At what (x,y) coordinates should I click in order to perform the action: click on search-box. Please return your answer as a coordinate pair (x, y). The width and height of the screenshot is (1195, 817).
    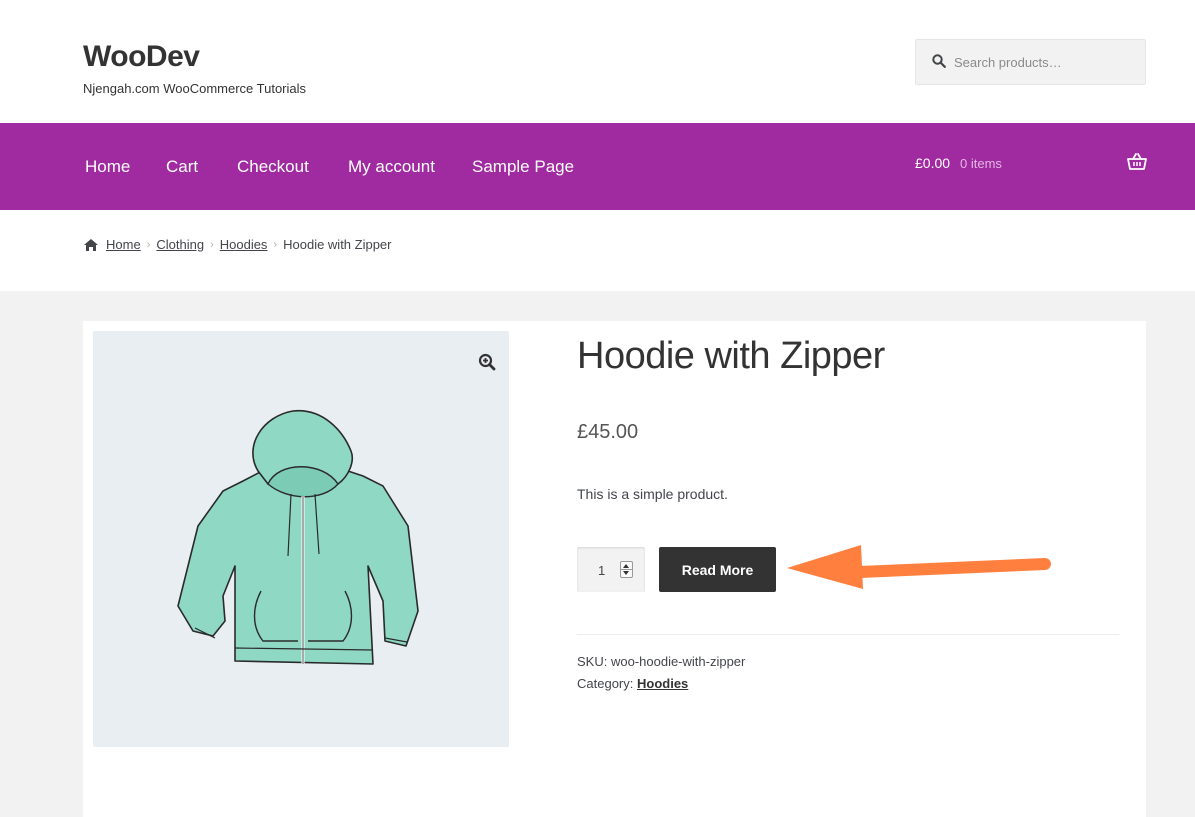
    Looking at the image, I should click on (1030, 62).